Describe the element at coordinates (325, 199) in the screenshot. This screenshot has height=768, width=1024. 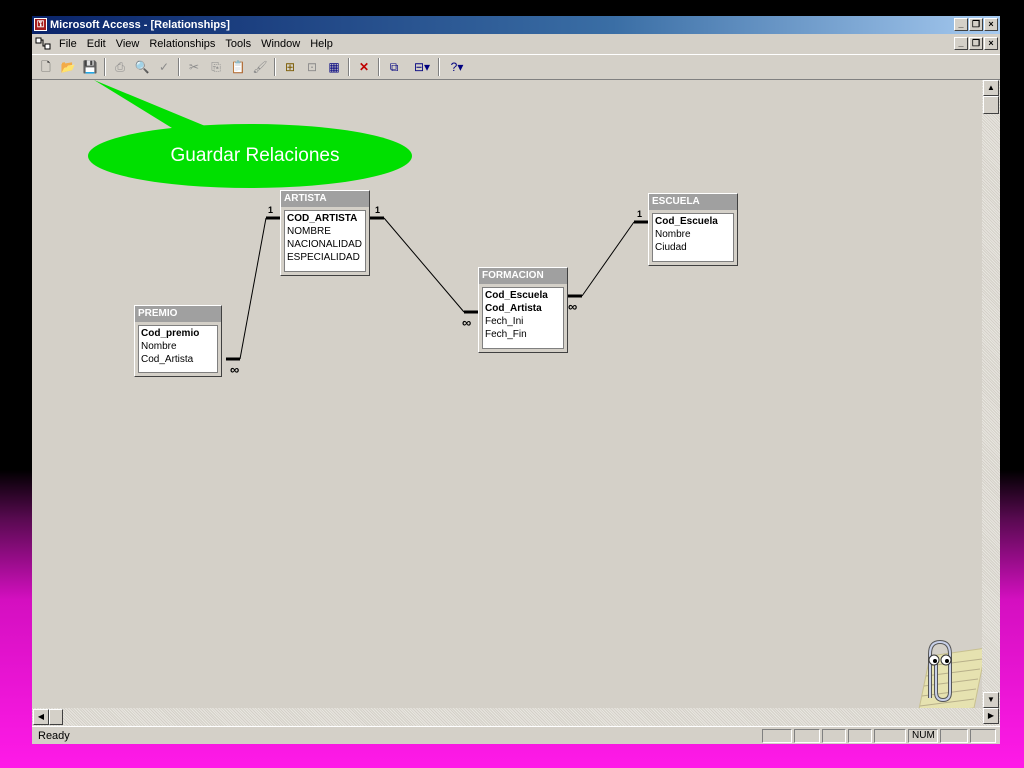
I see `table-title: ARTISTA` at that location.